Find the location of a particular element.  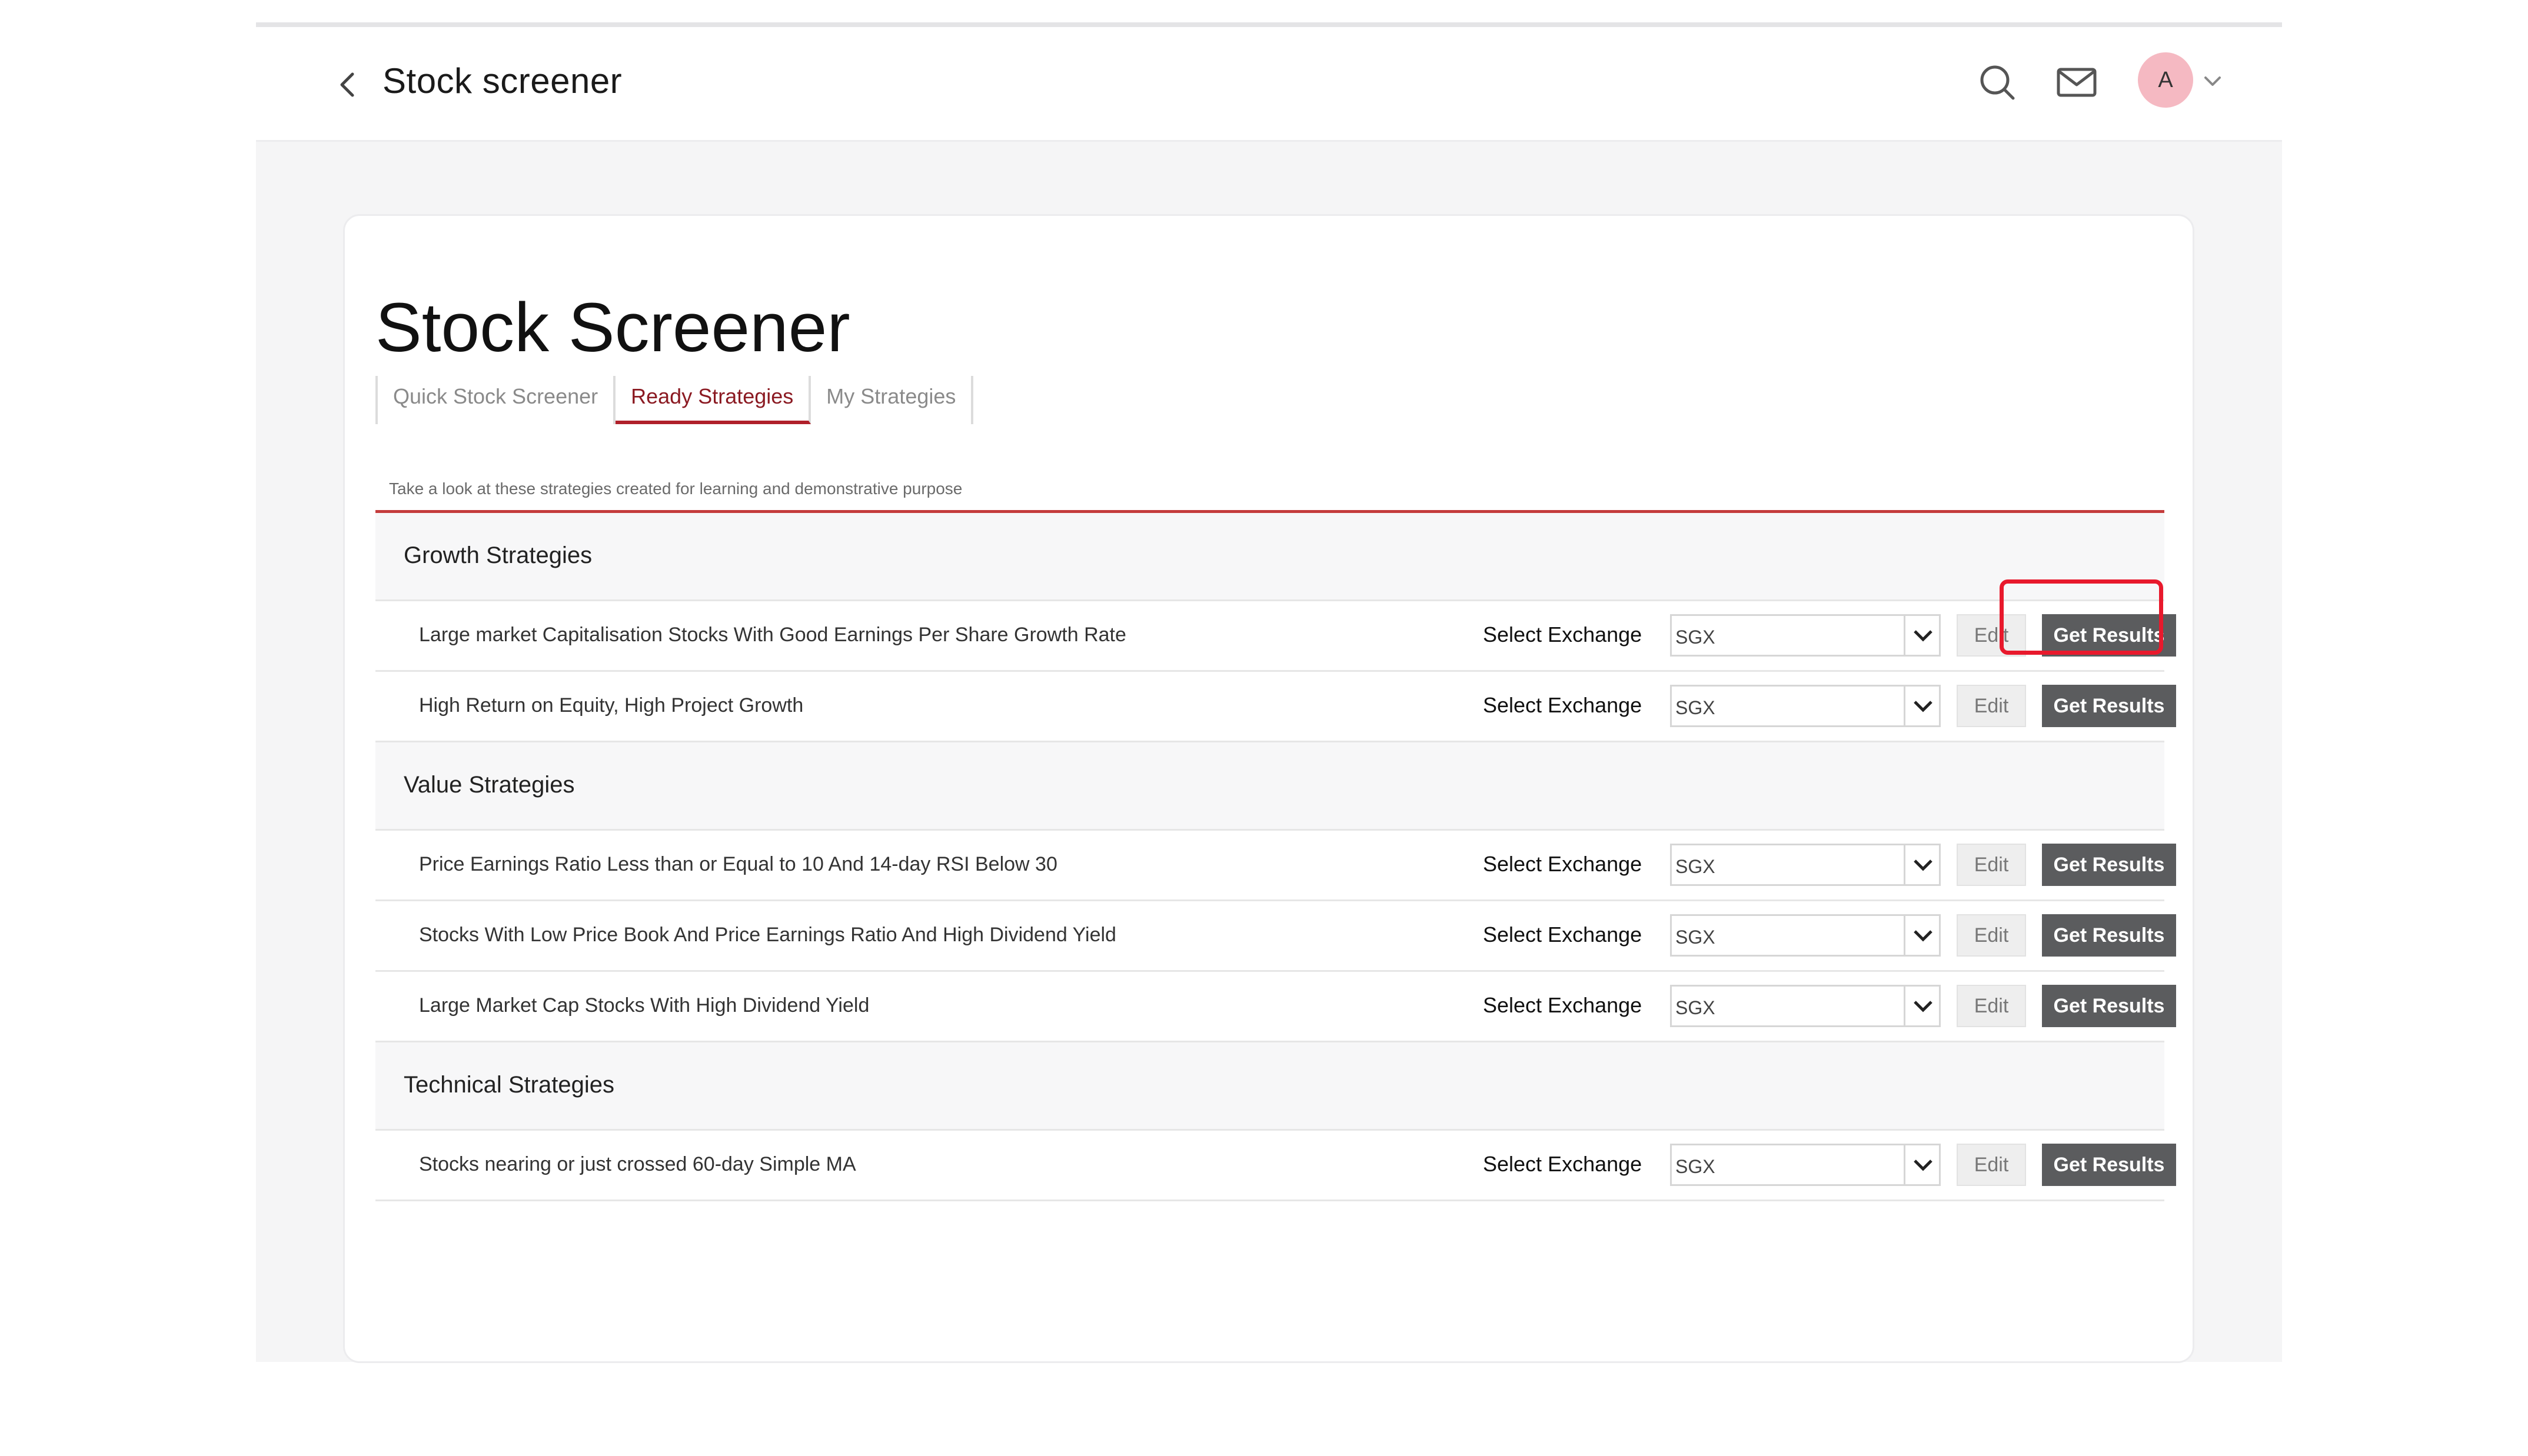

back-arrow-icon is located at coordinates (347, 84).